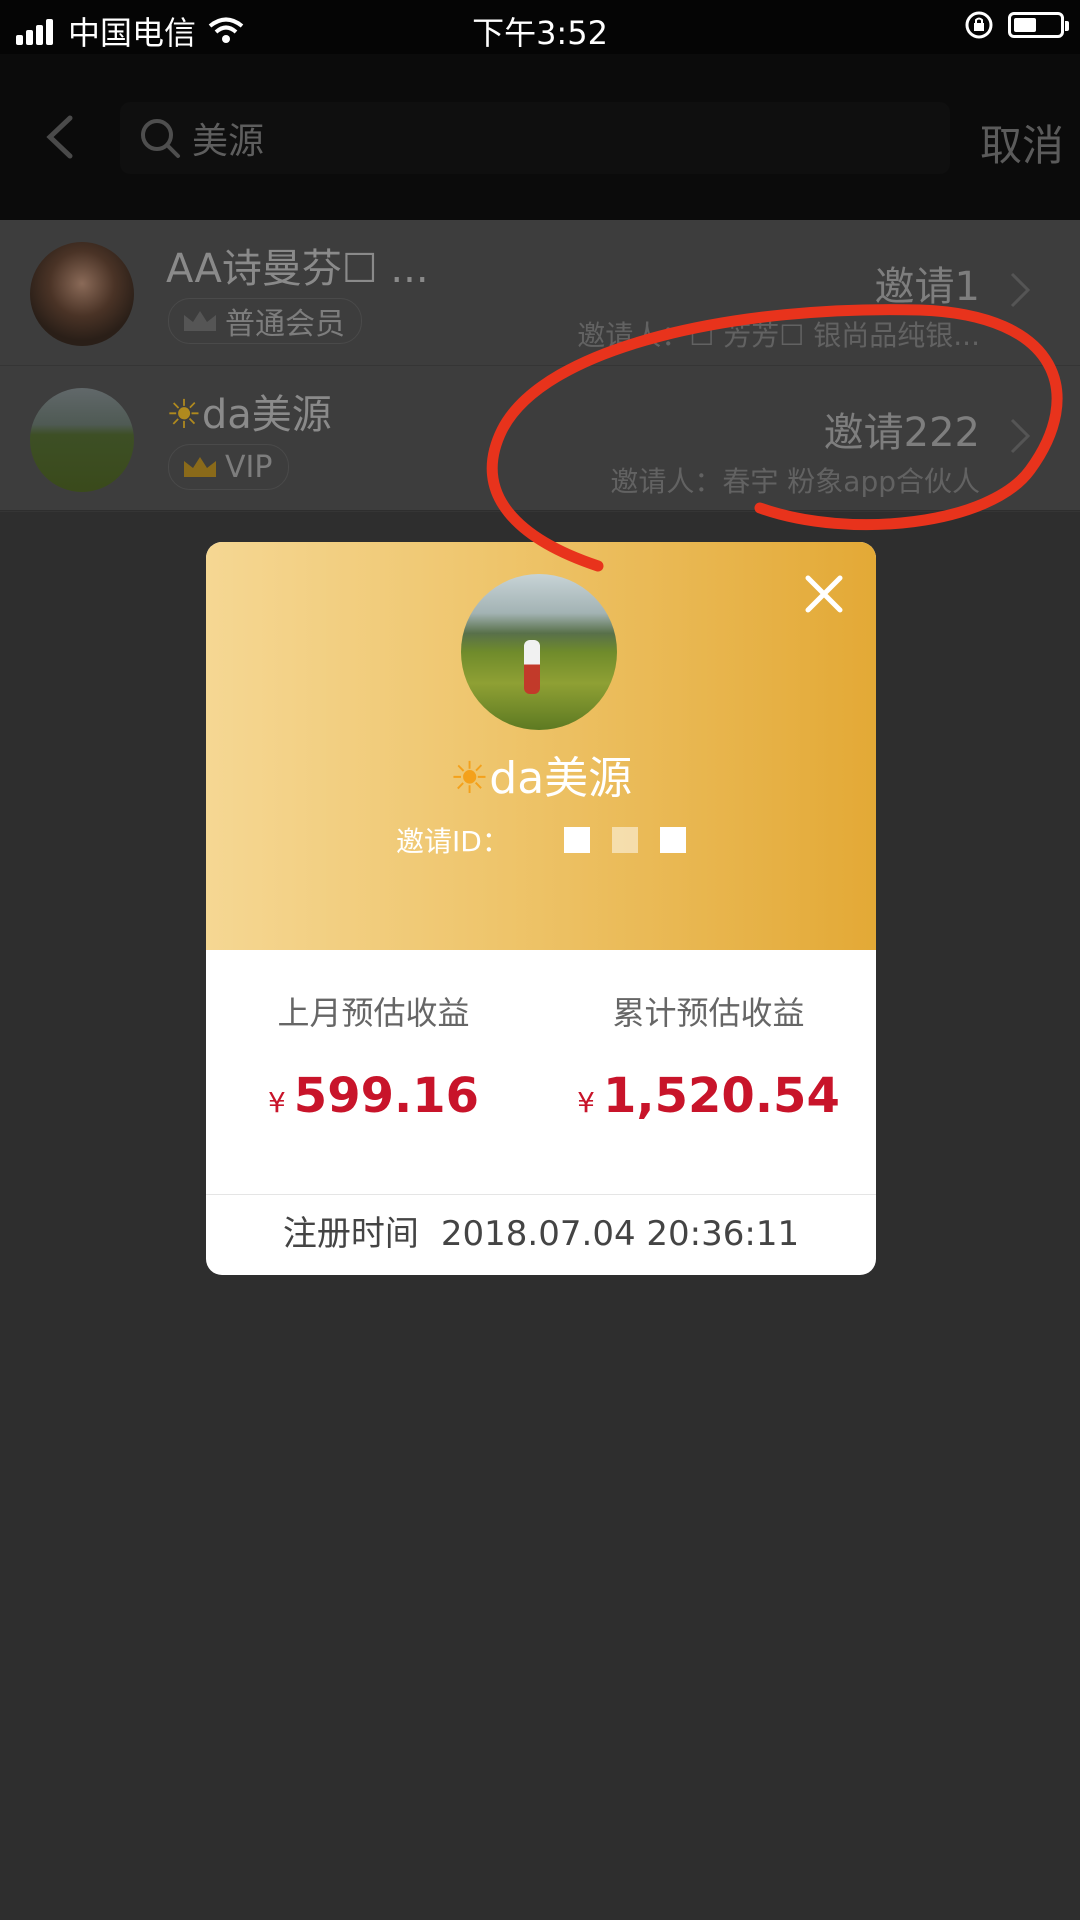 The height and width of the screenshot is (1920, 1080). I want to click on status-time: 下午3:52, so click(540, 33).